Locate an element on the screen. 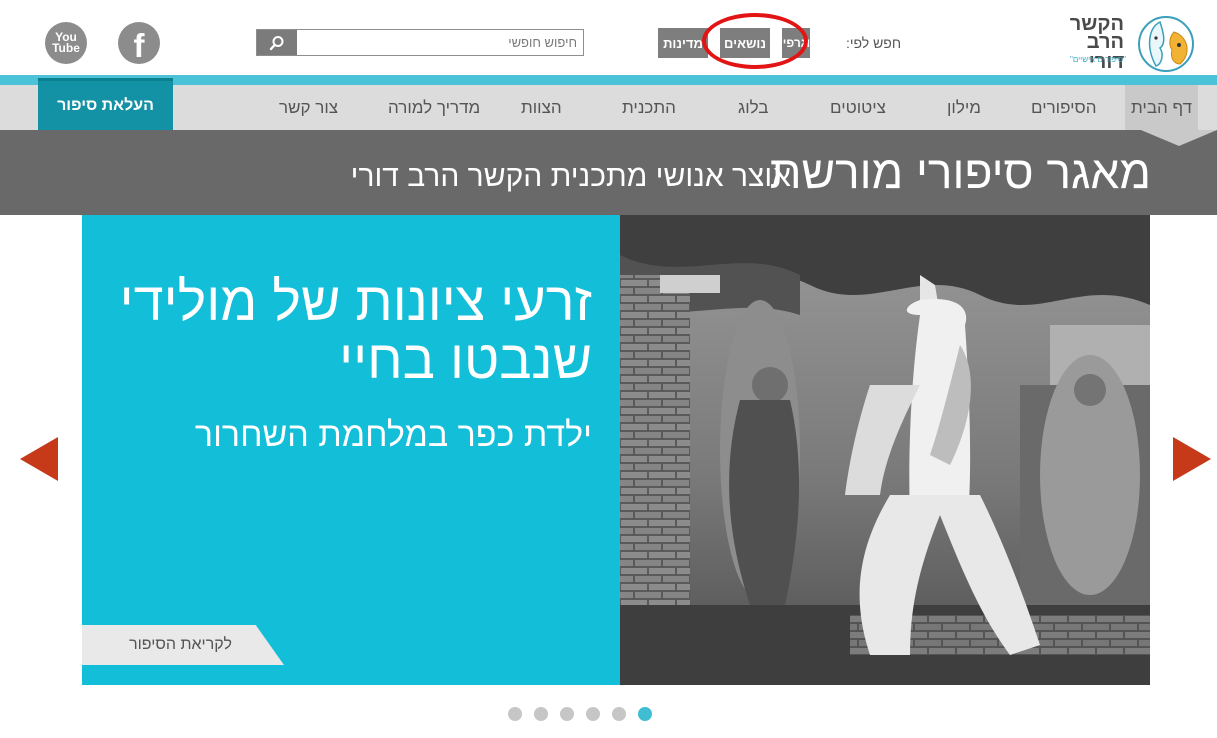 The image size is (1217, 738). logo-line-2: הרב דורי is located at coordinates (1105, 52).